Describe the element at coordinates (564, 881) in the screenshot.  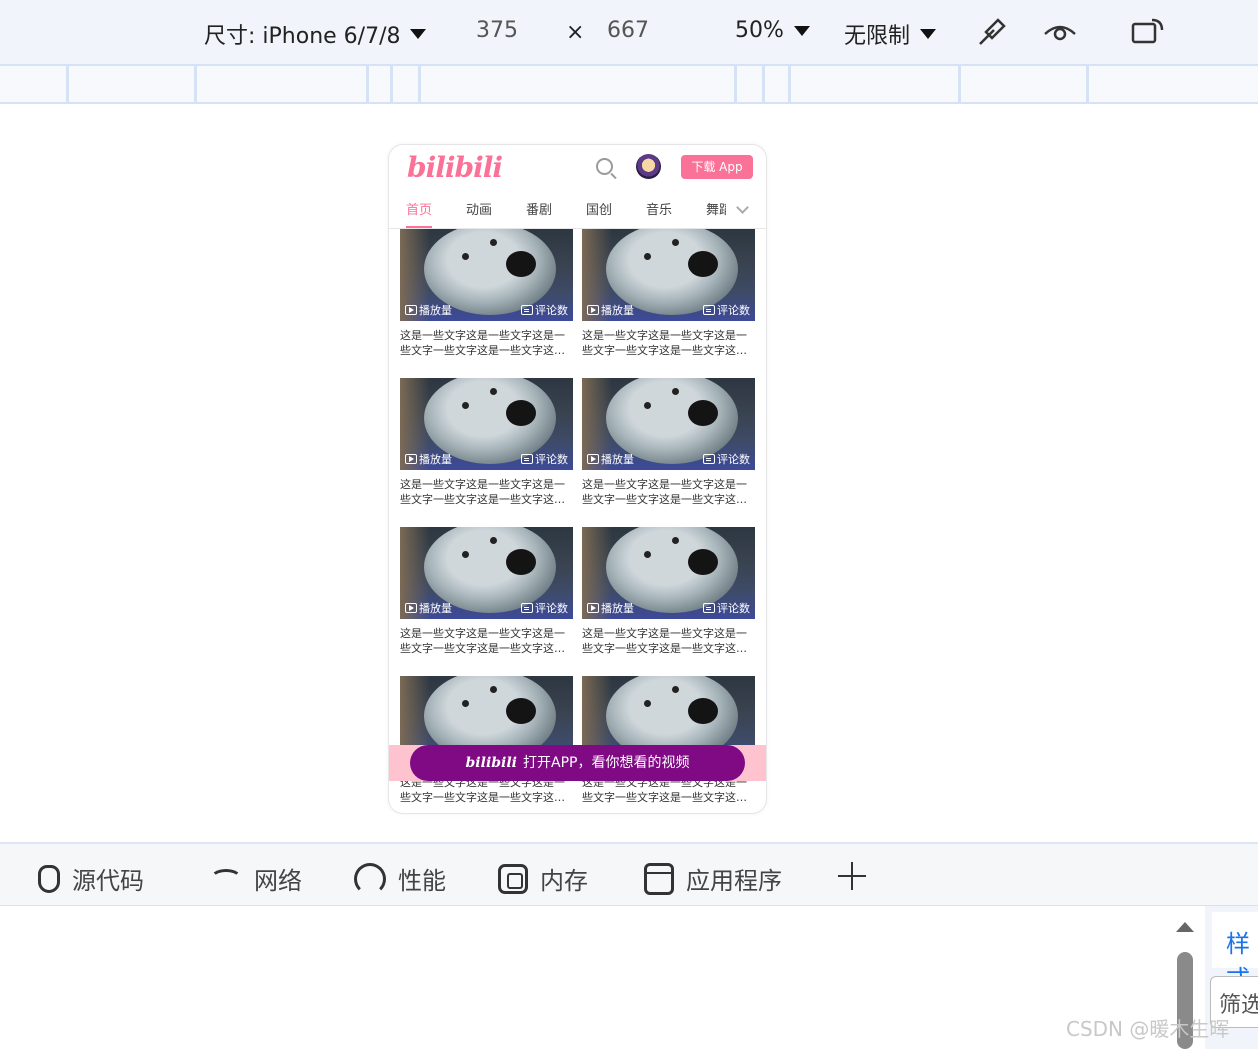
I see `tab-label: 内存` at that location.